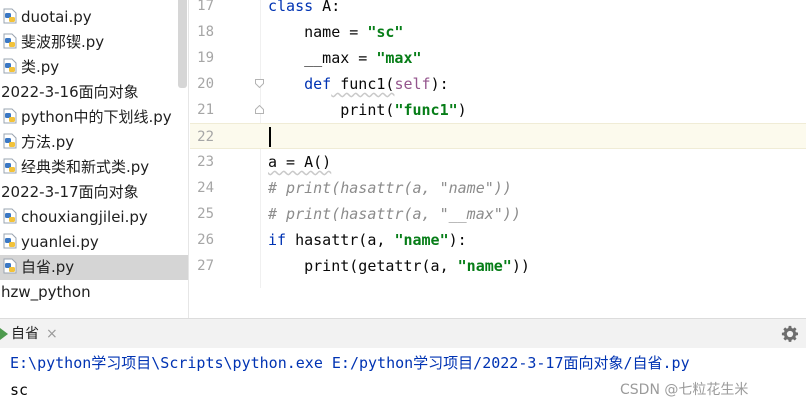 The height and width of the screenshot is (409, 806). I want to click on code-text: a = A(), so click(299, 162).